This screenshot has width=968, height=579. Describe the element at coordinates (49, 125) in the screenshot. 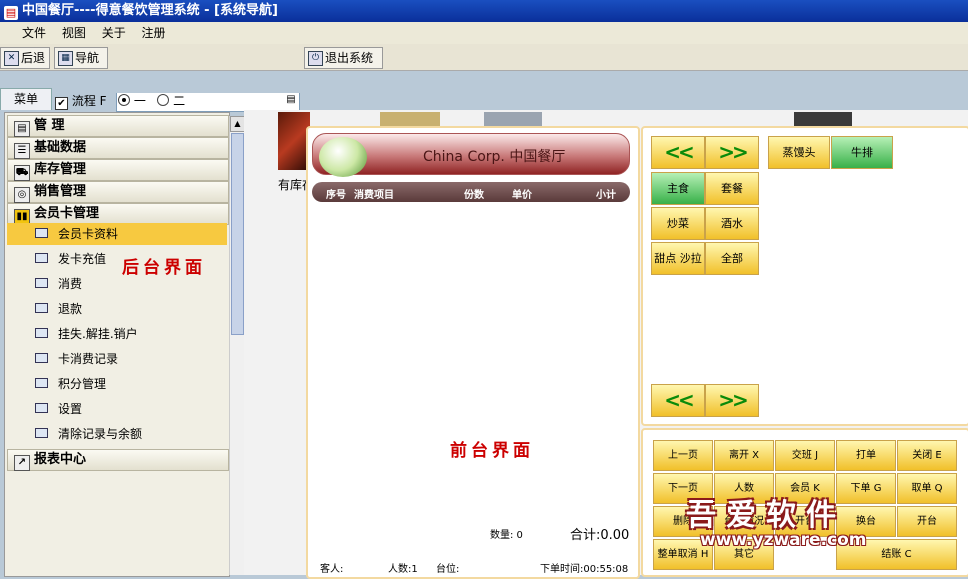

I see `cat-label: 管 理` at that location.